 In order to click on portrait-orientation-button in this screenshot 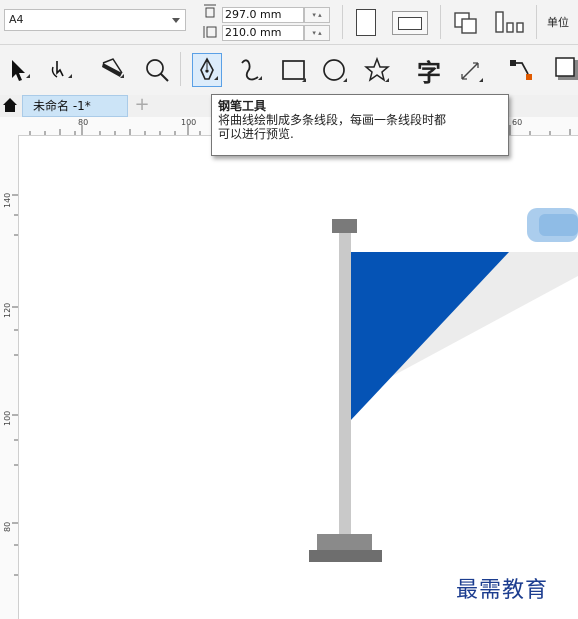, I will do `click(366, 22)`.